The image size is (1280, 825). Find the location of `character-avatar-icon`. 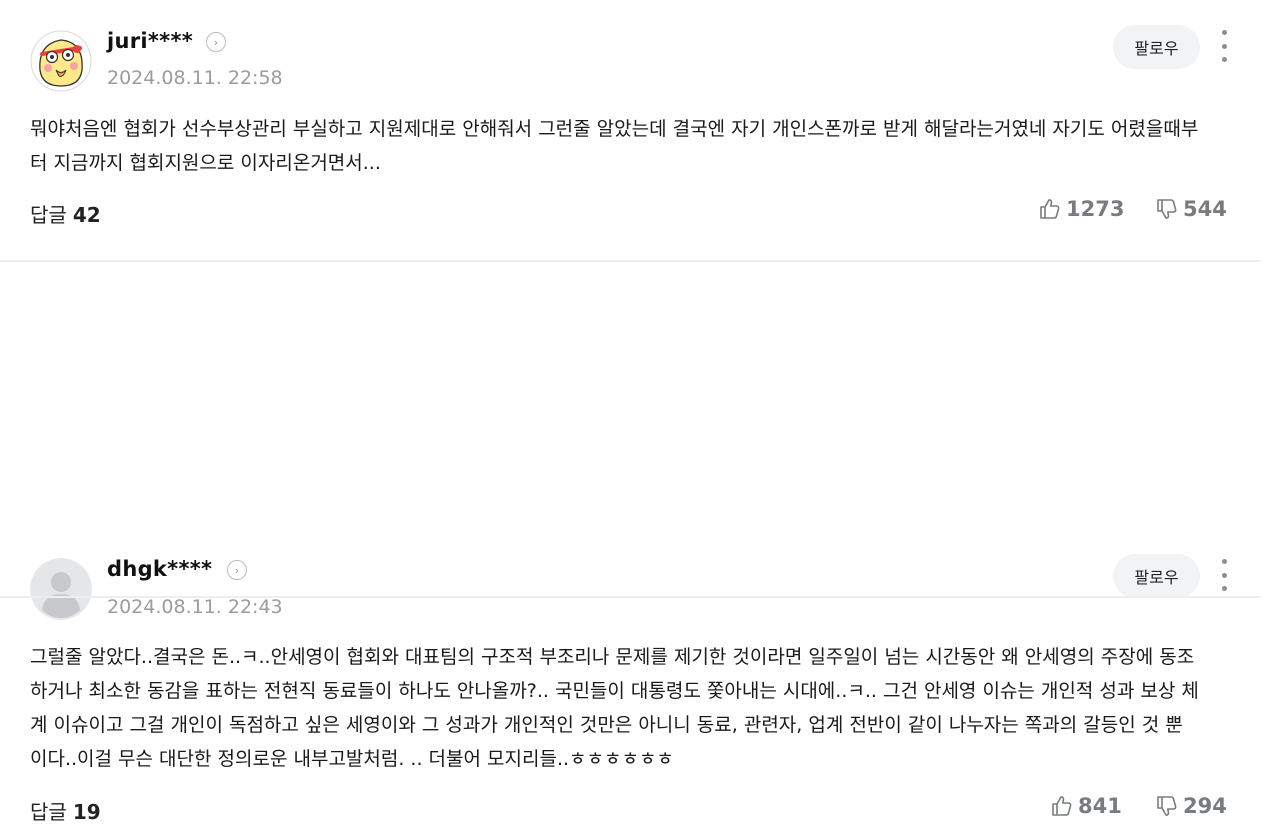

character-avatar-icon is located at coordinates (61, 61).